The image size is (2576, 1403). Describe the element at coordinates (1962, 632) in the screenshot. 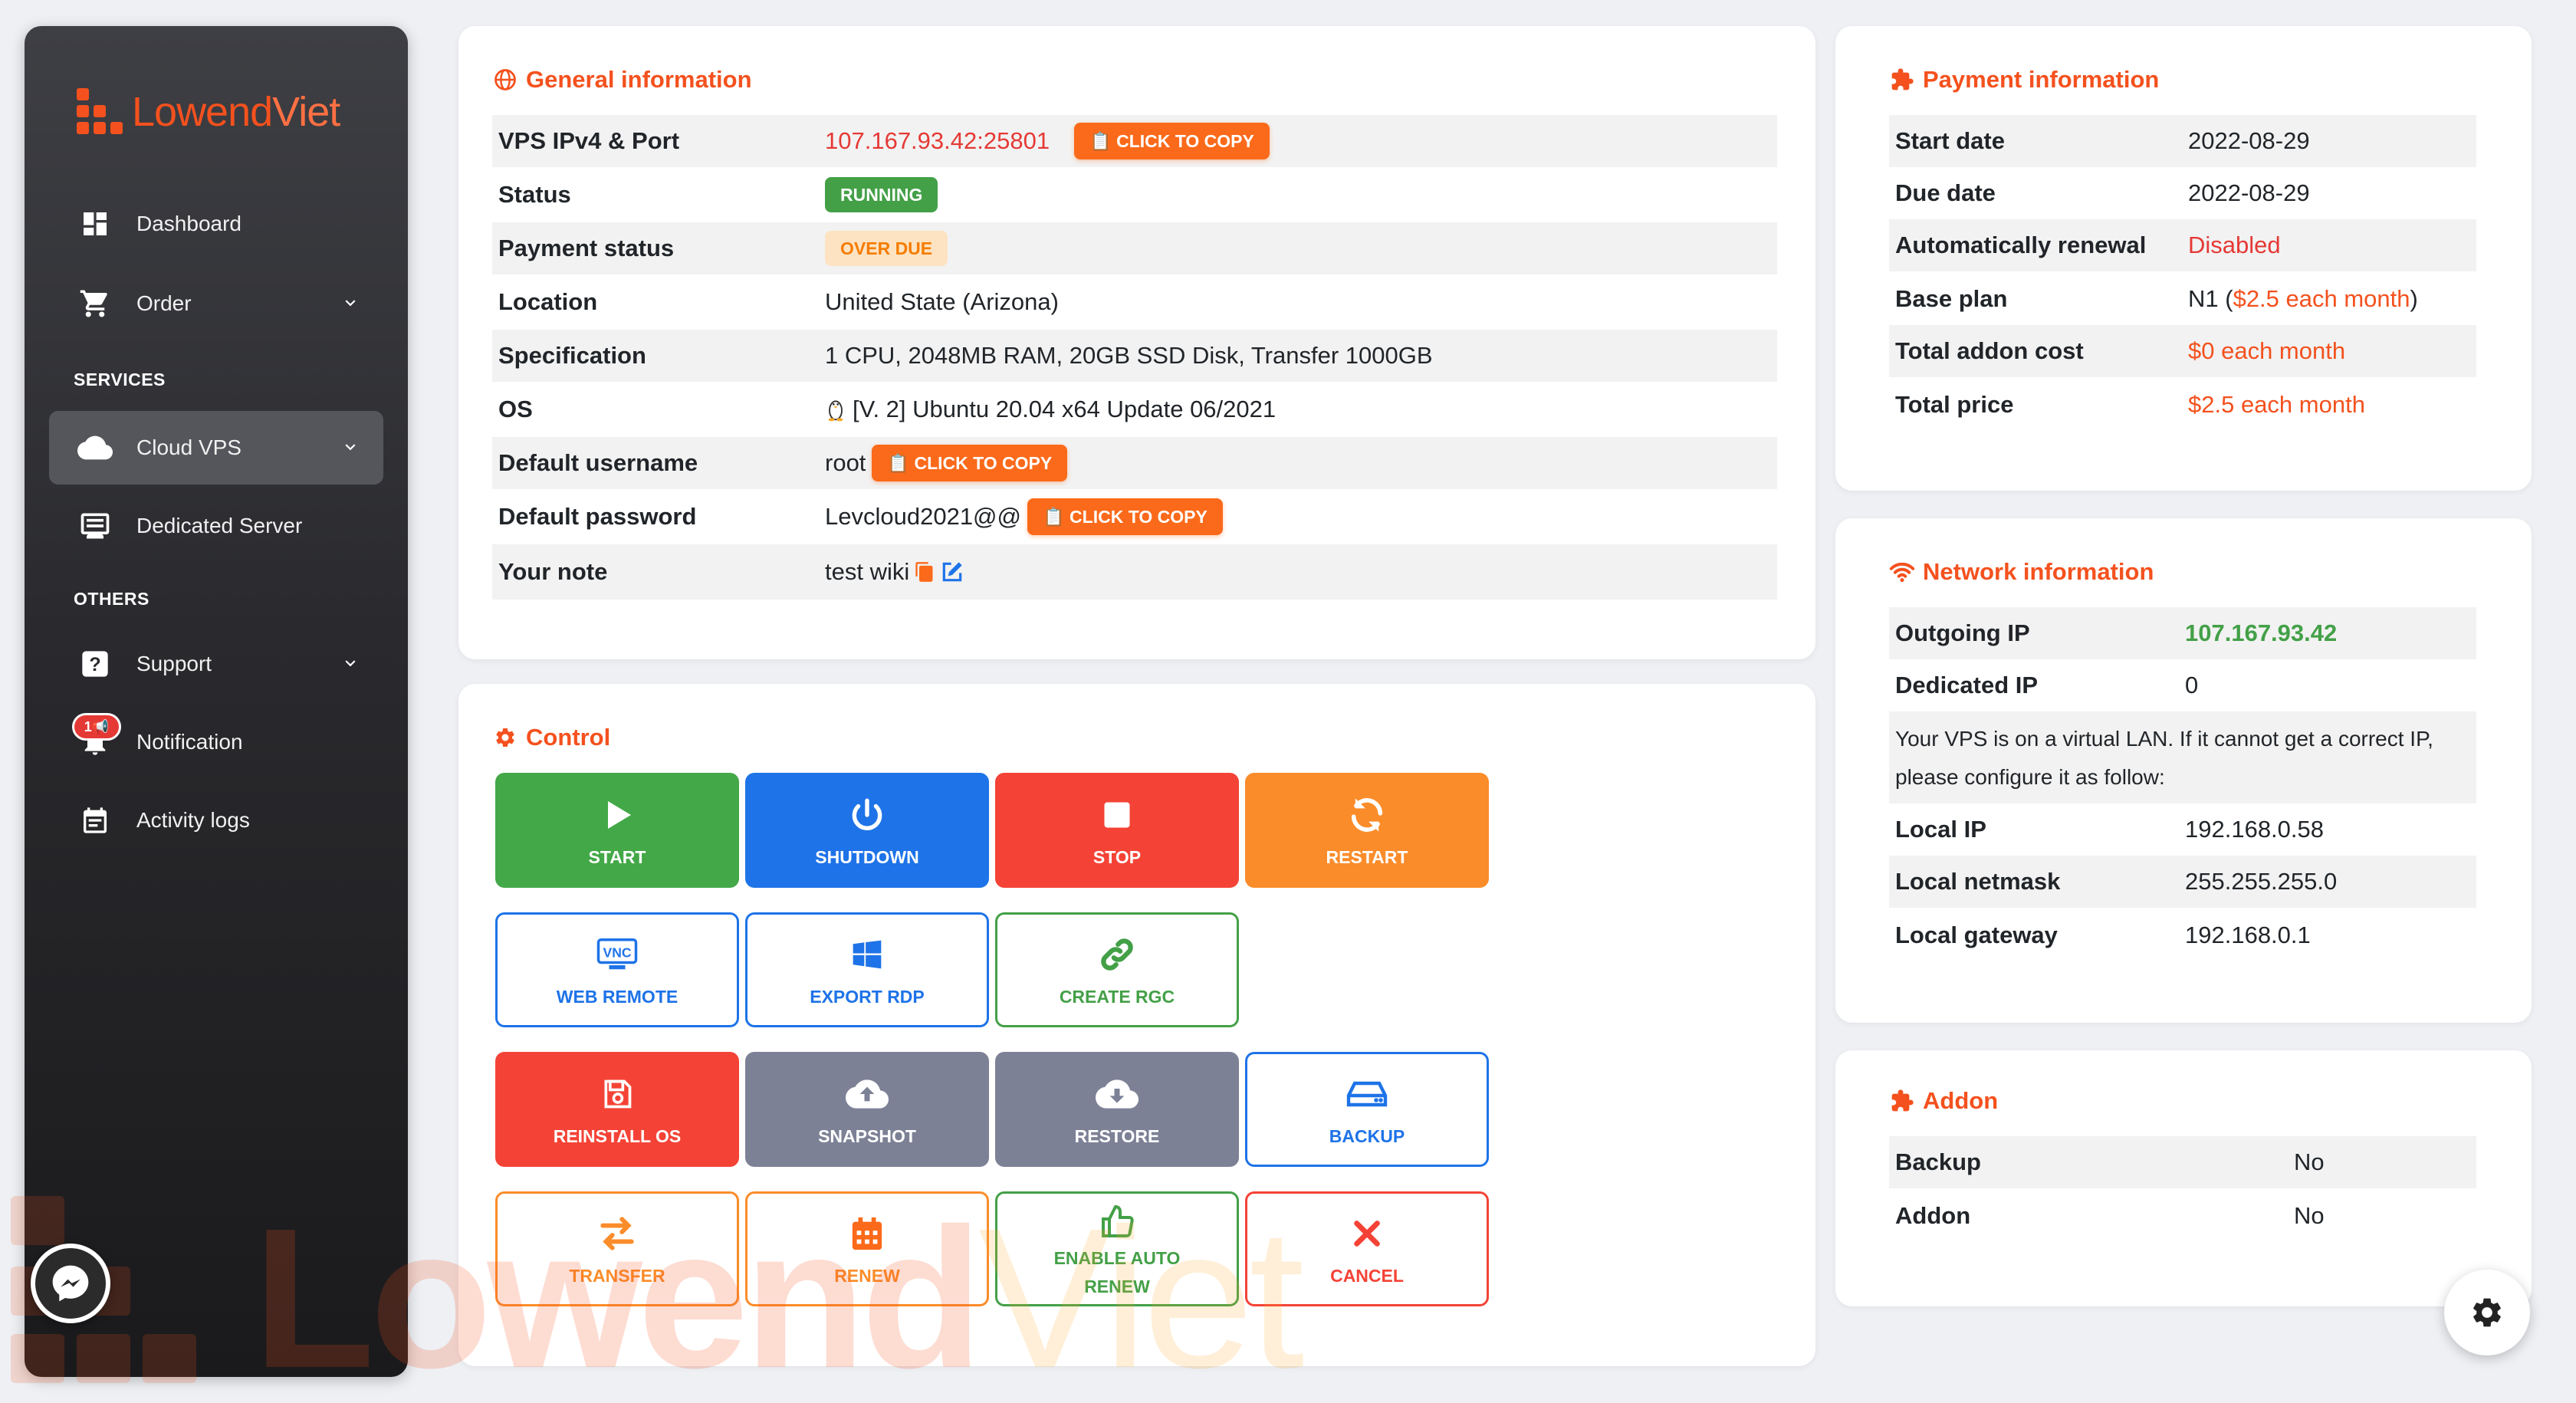

I see `row-label: Outgoing IP` at that location.